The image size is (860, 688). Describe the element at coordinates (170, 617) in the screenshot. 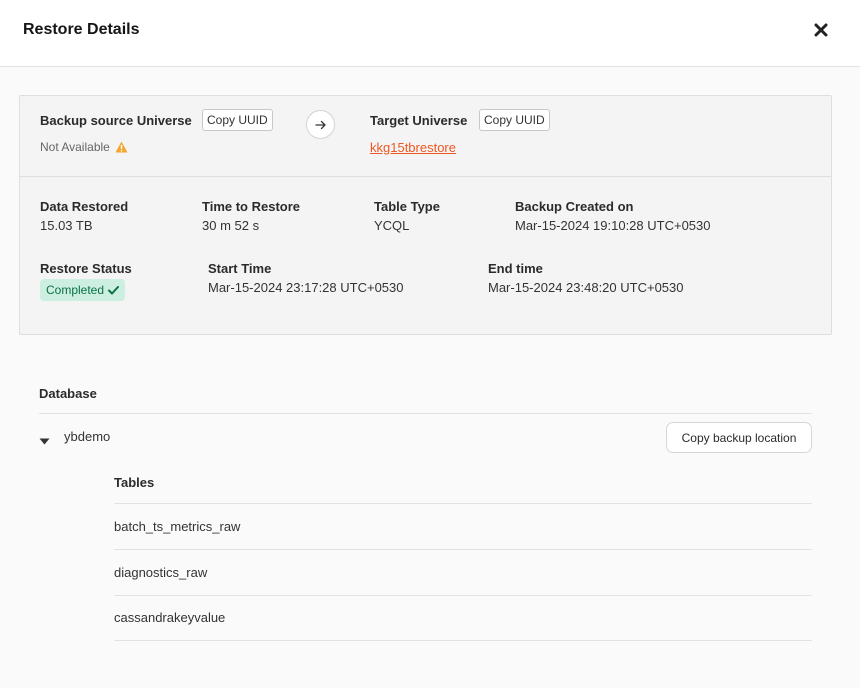

I see `table-row: cassandrakeyvalue` at that location.